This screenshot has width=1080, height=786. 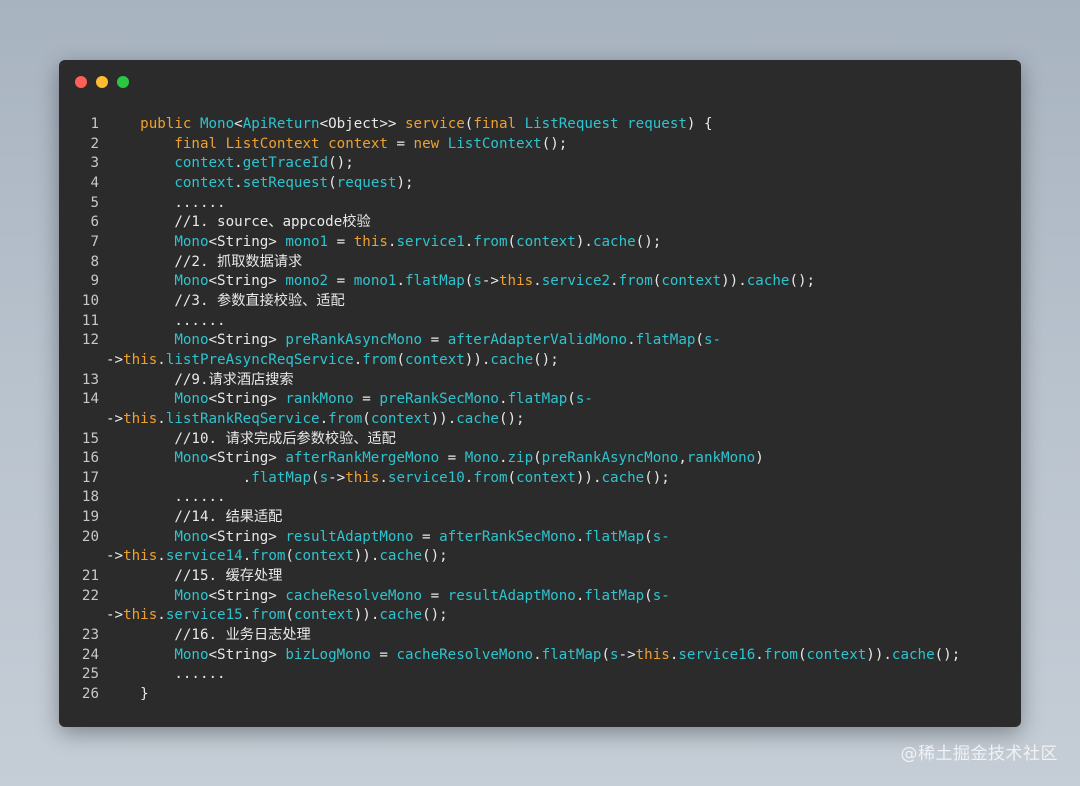 I want to click on minimize-dot-icon, so click(x=102, y=82).